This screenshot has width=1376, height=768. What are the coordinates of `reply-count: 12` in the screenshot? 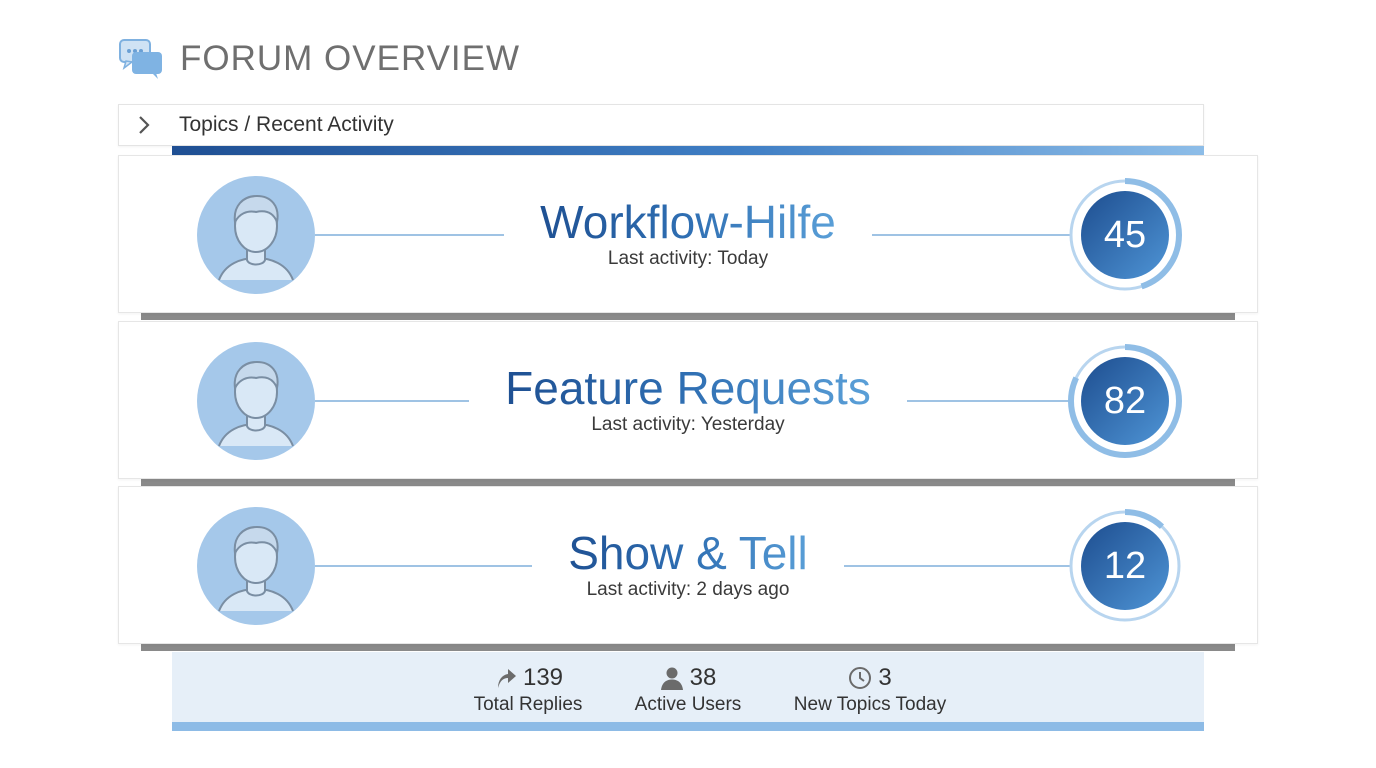 It's located at (1125, 565).